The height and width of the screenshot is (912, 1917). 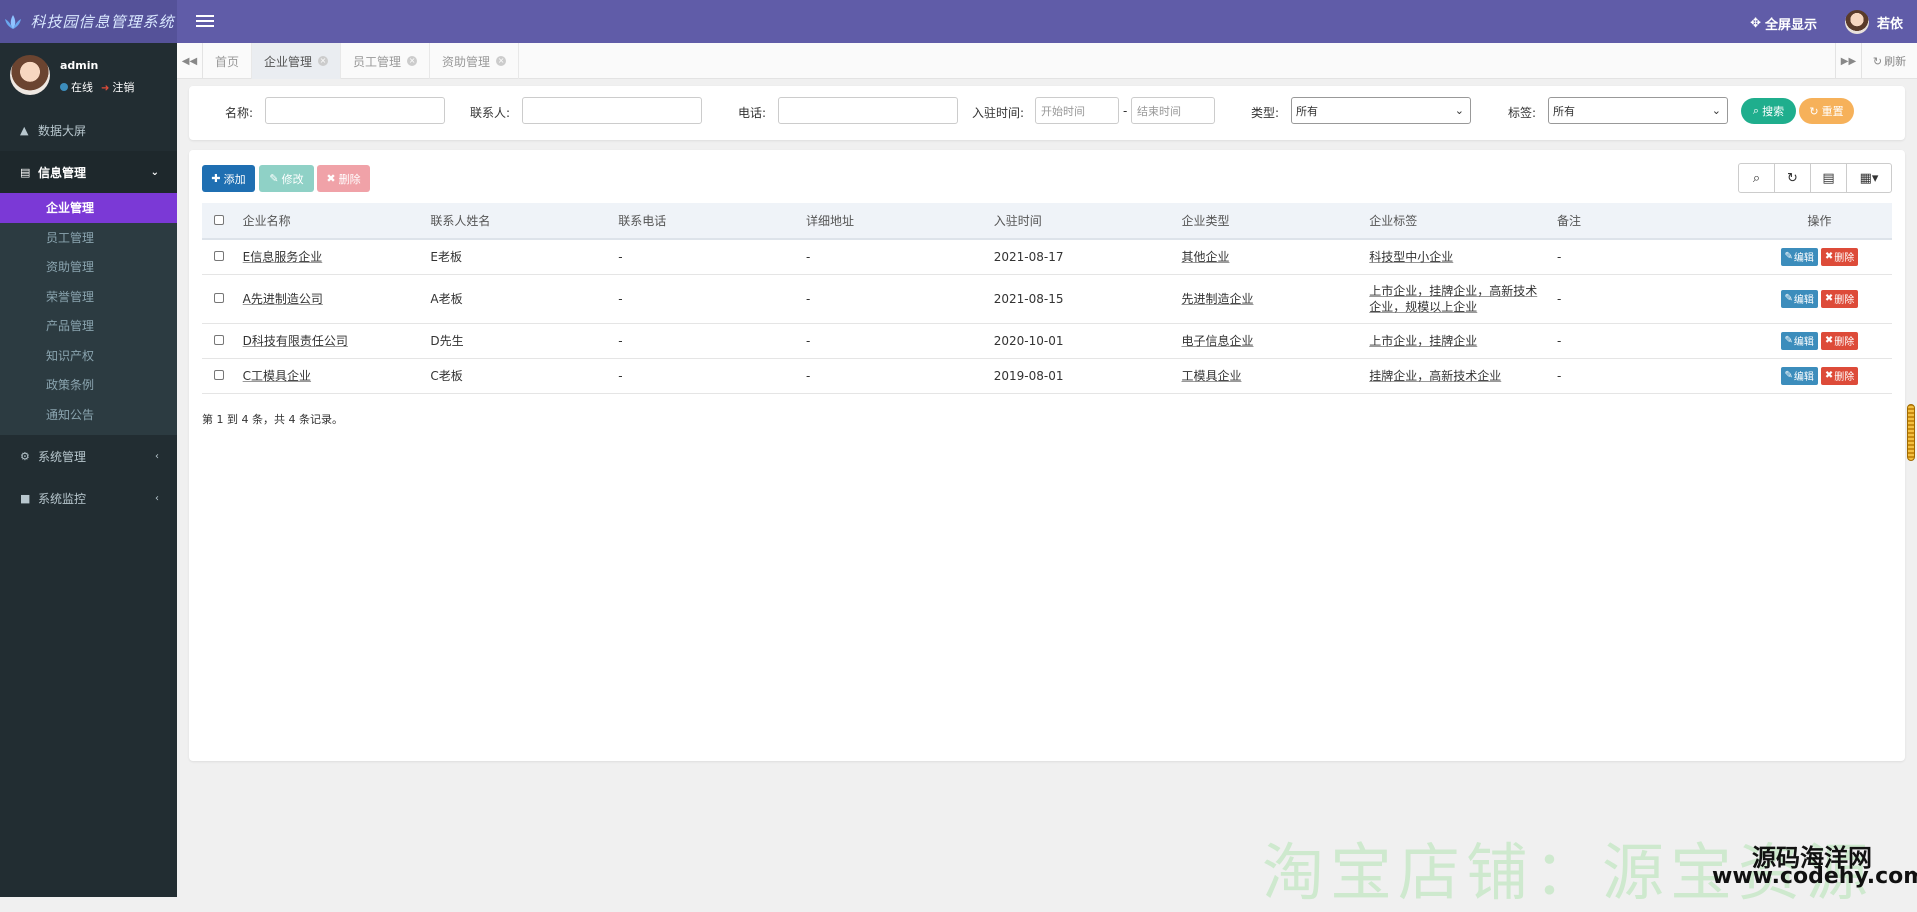 What do you see at coordinates (25, 456) in the screenshot?
I see `gear-icon: ⚙` at bounding box center [25, 456].